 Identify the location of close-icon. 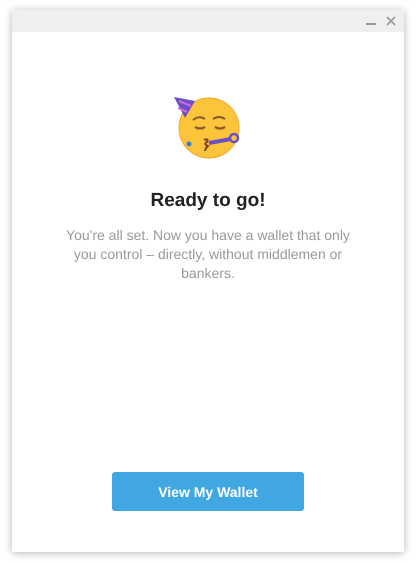
(391, 21).